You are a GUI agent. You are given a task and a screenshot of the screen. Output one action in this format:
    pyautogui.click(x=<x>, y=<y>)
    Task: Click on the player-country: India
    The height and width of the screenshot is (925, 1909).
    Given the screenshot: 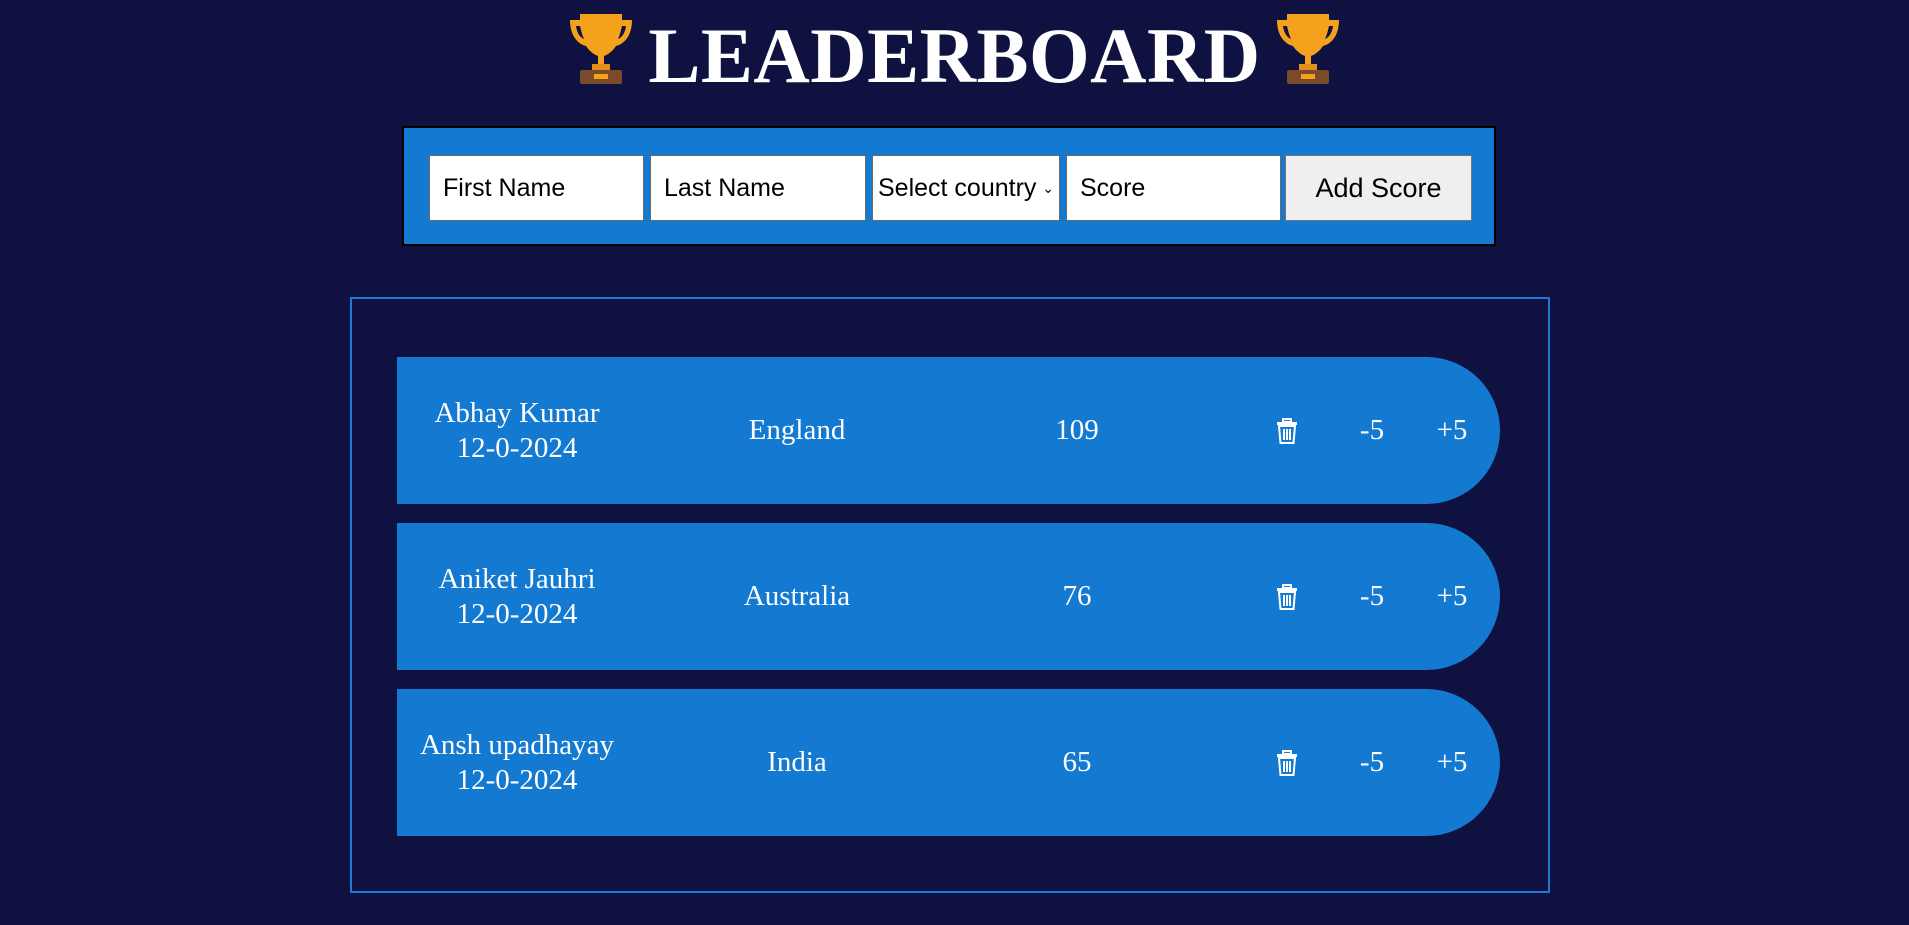 What is the action you would take?
    pyautogui.click(x=797, y=762)
    